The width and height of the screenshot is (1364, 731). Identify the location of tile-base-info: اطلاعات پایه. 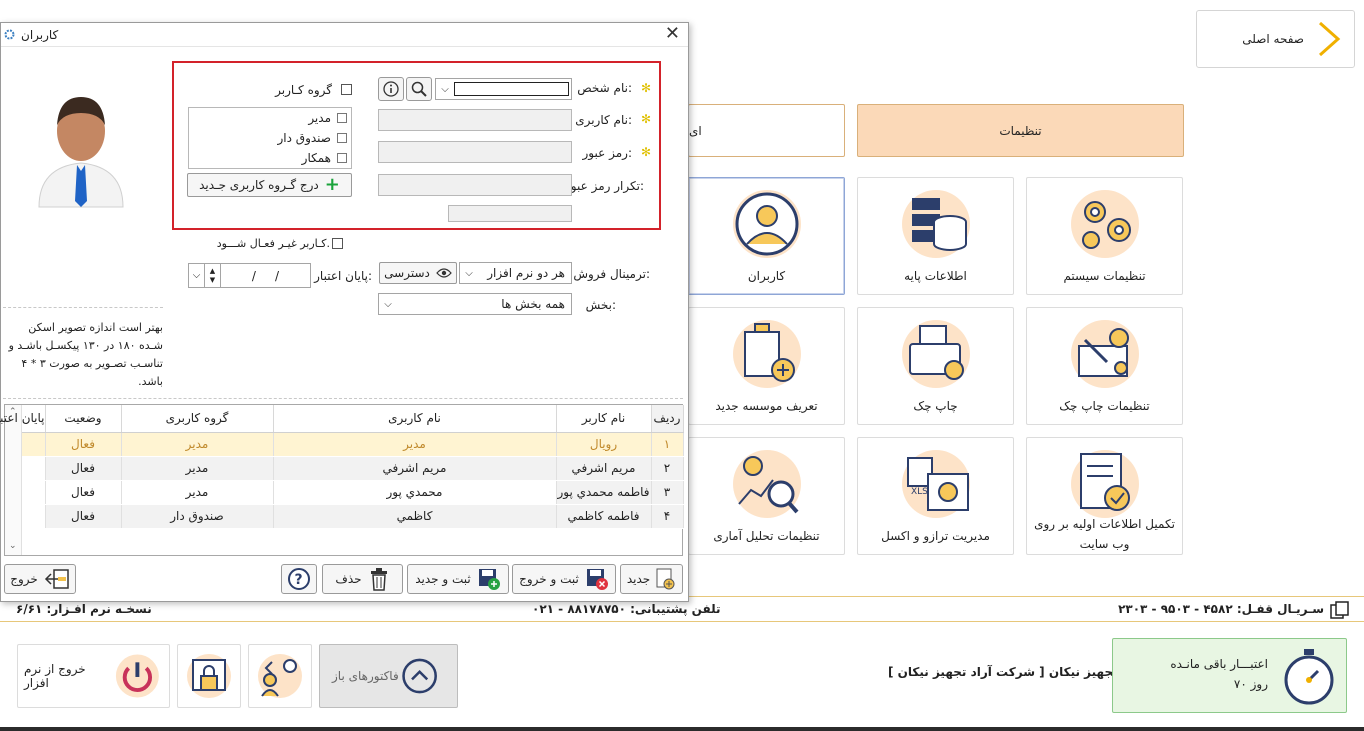
(935, 236).